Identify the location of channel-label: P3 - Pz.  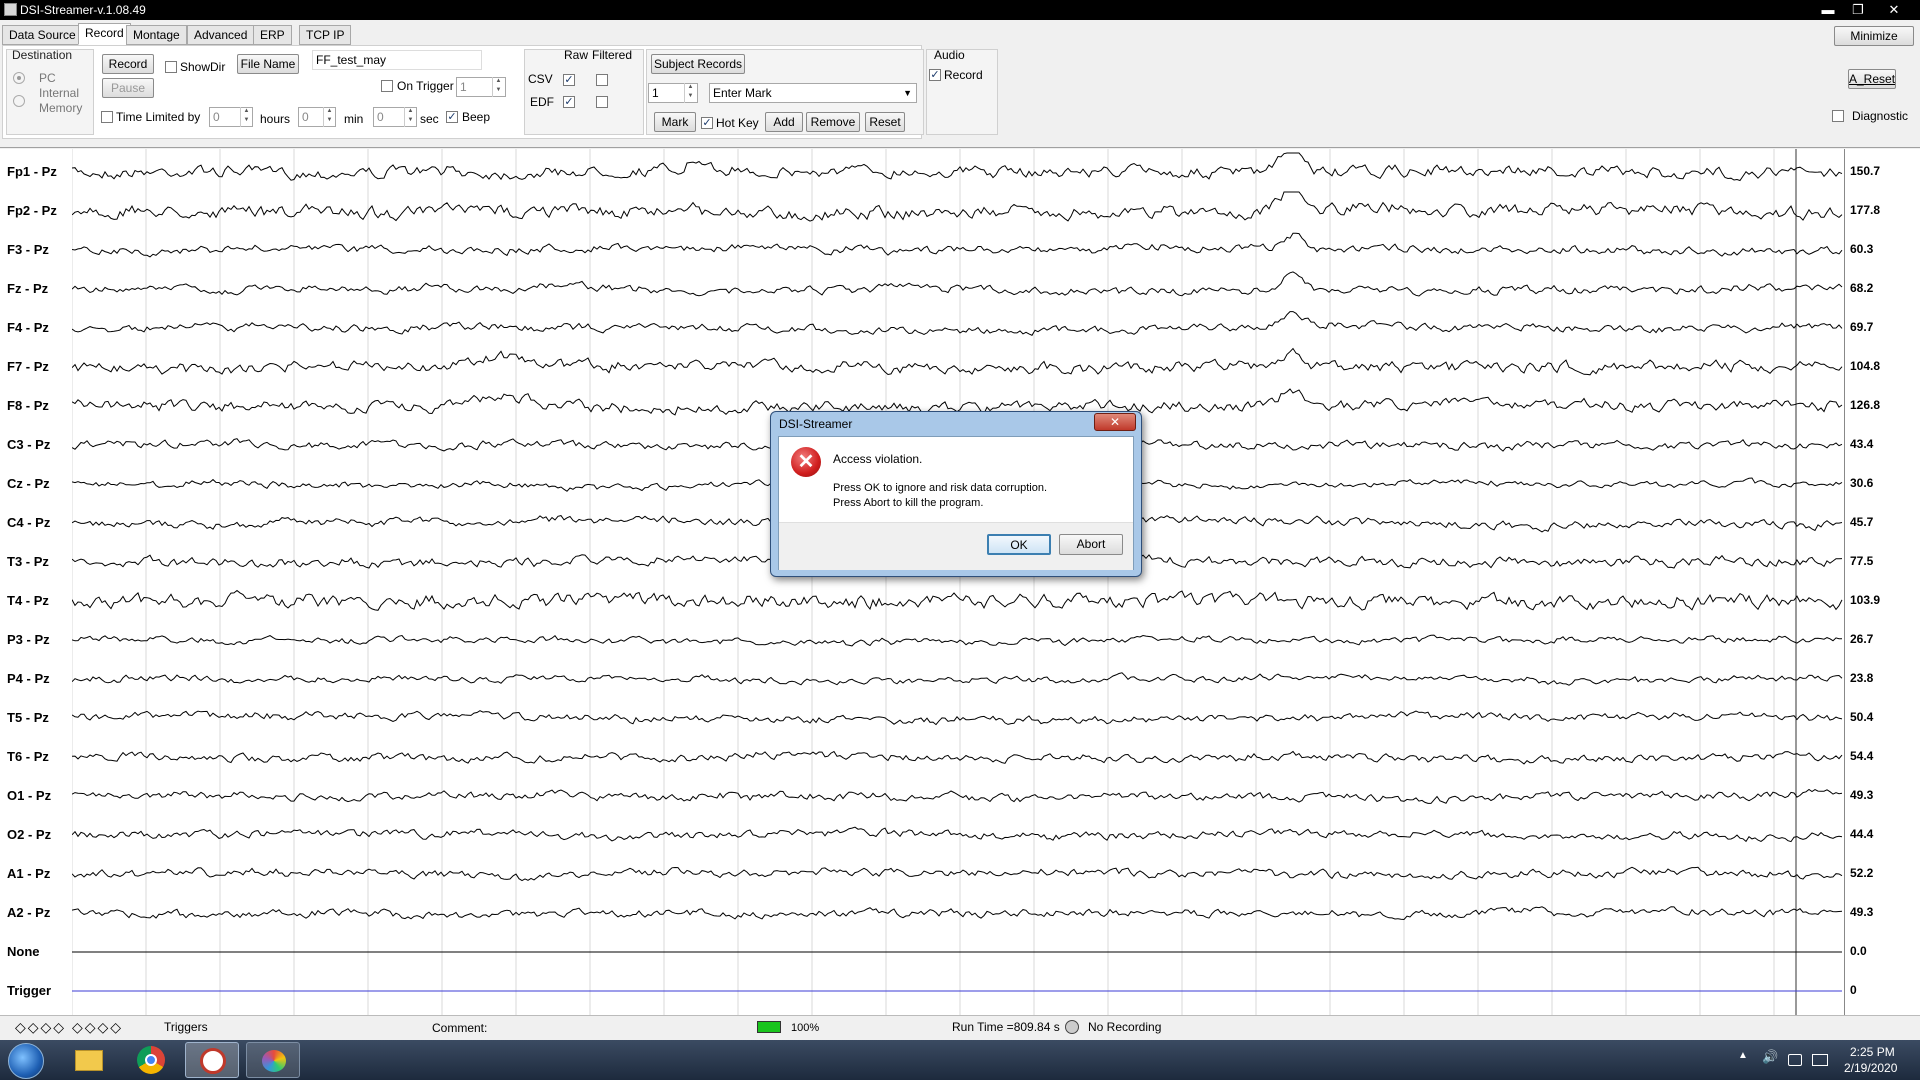
(28, 639).